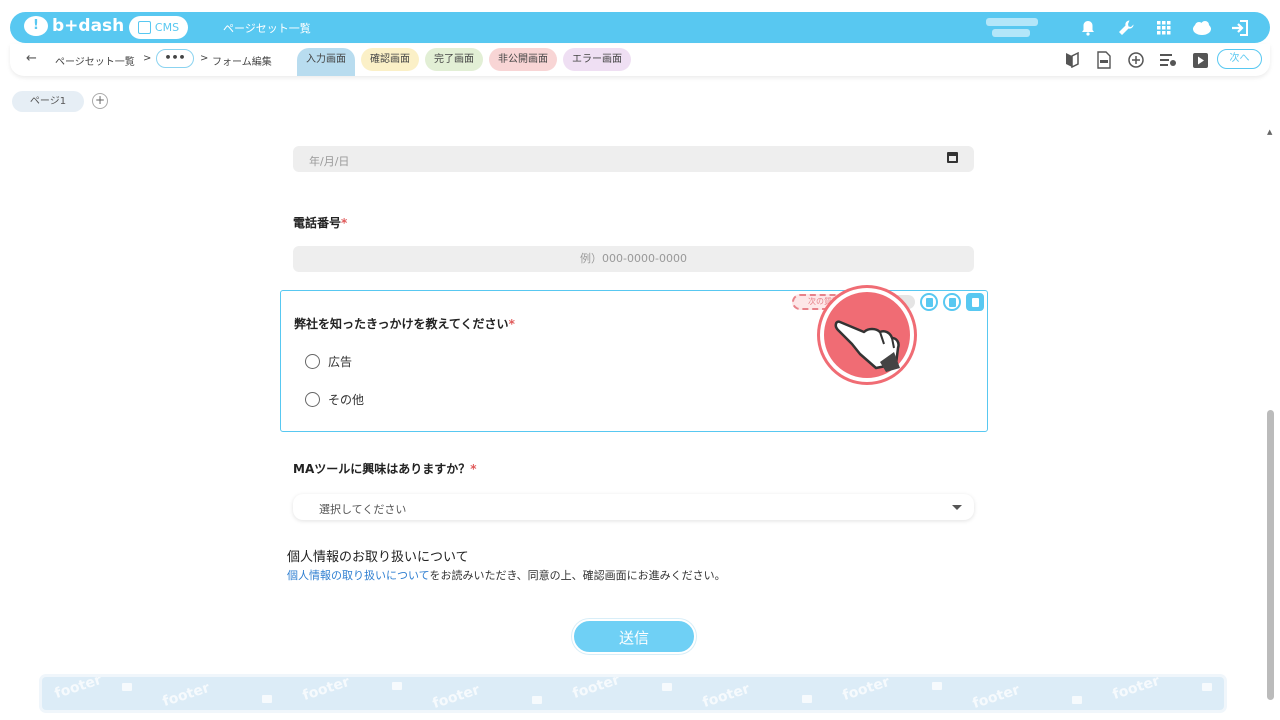  What do you see at coordinates (1202, 28) in the screenshot?
I see `cloud-icon` at bounding box center [1202, 28].